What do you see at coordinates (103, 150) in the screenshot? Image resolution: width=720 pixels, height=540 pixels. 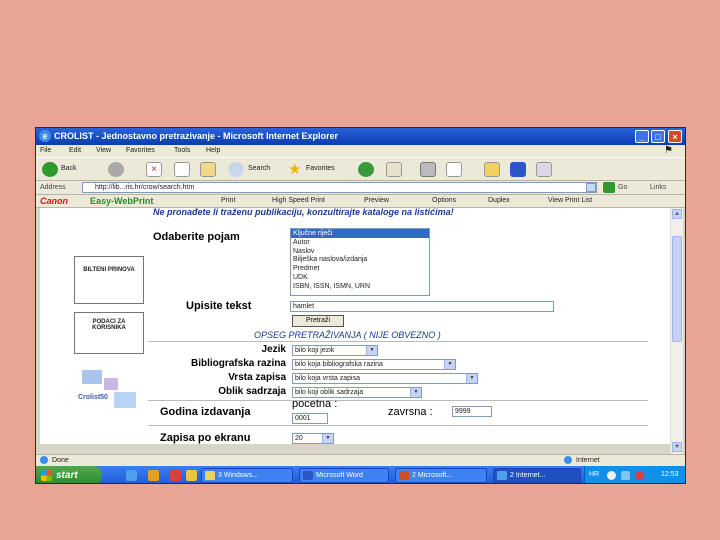 I see `menu-view: View` at bounding box center [103, 150].